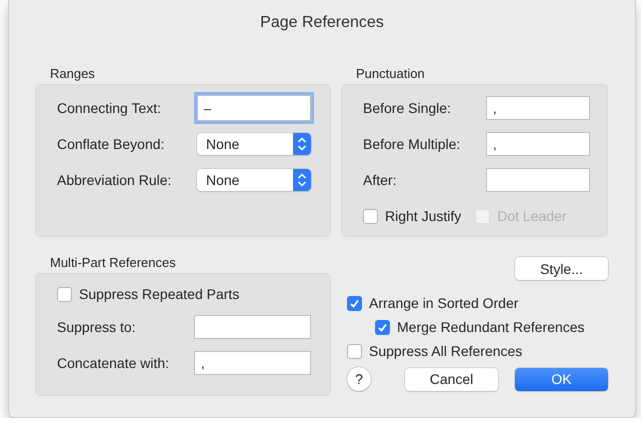 The height and width of the screenshot is (435, 641). Describe the element at coordinates (451, 379) in the screenshot. I see `cancel-button: Cancel` at that location.